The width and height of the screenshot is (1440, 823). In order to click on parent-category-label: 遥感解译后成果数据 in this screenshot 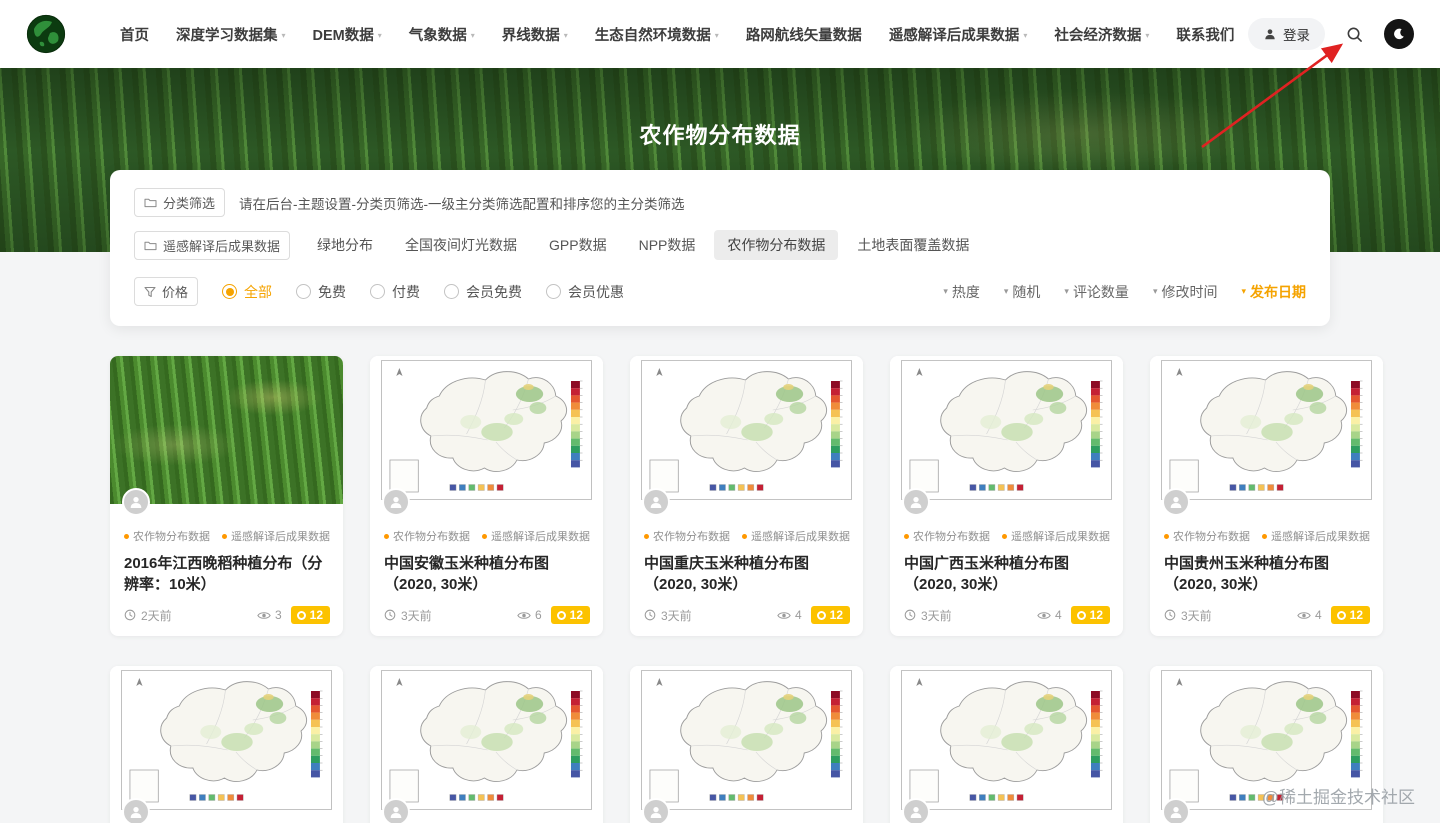, I will do `click(222, 246)`.